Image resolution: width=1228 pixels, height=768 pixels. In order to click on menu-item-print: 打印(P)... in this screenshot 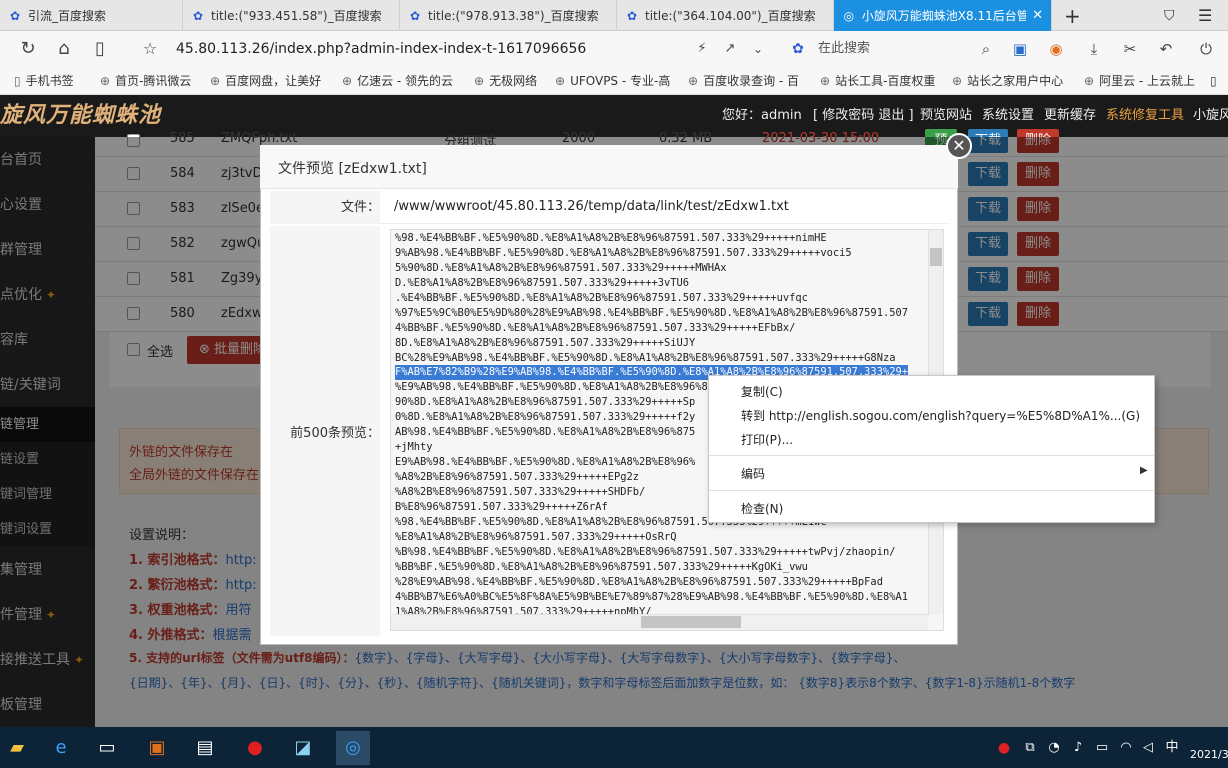, I will do `click(767, 439)`.